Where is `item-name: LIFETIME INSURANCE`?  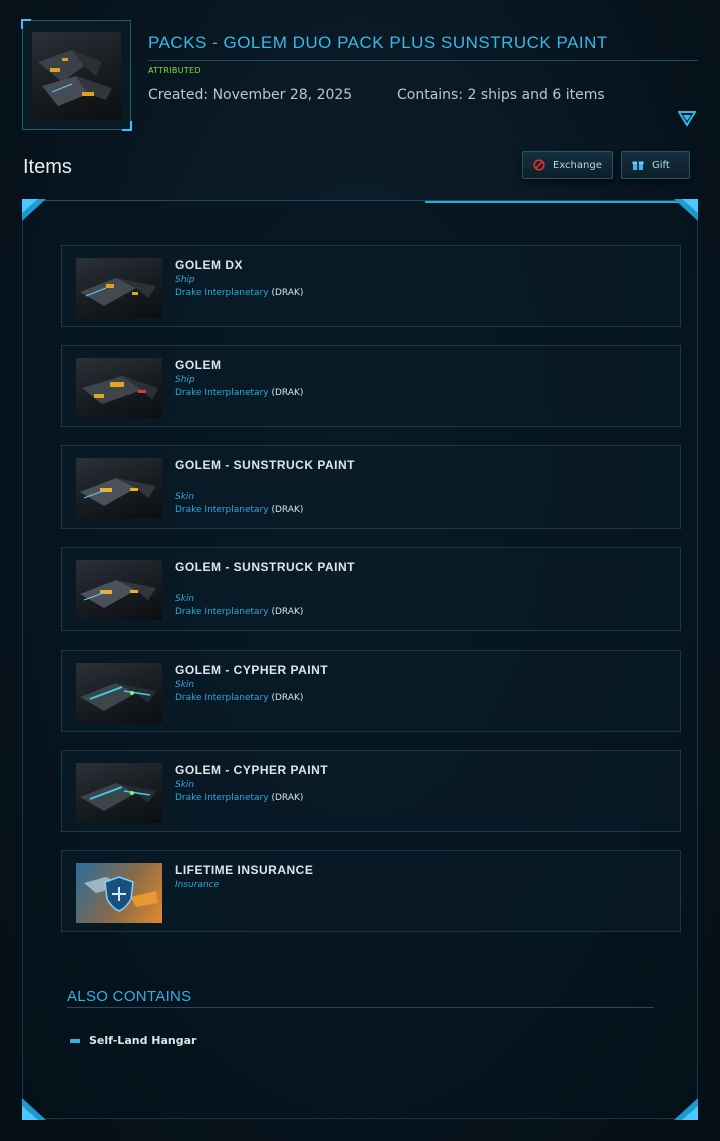 item-name: LIFETIME INSURANCE is located at coordinates (244, 870).